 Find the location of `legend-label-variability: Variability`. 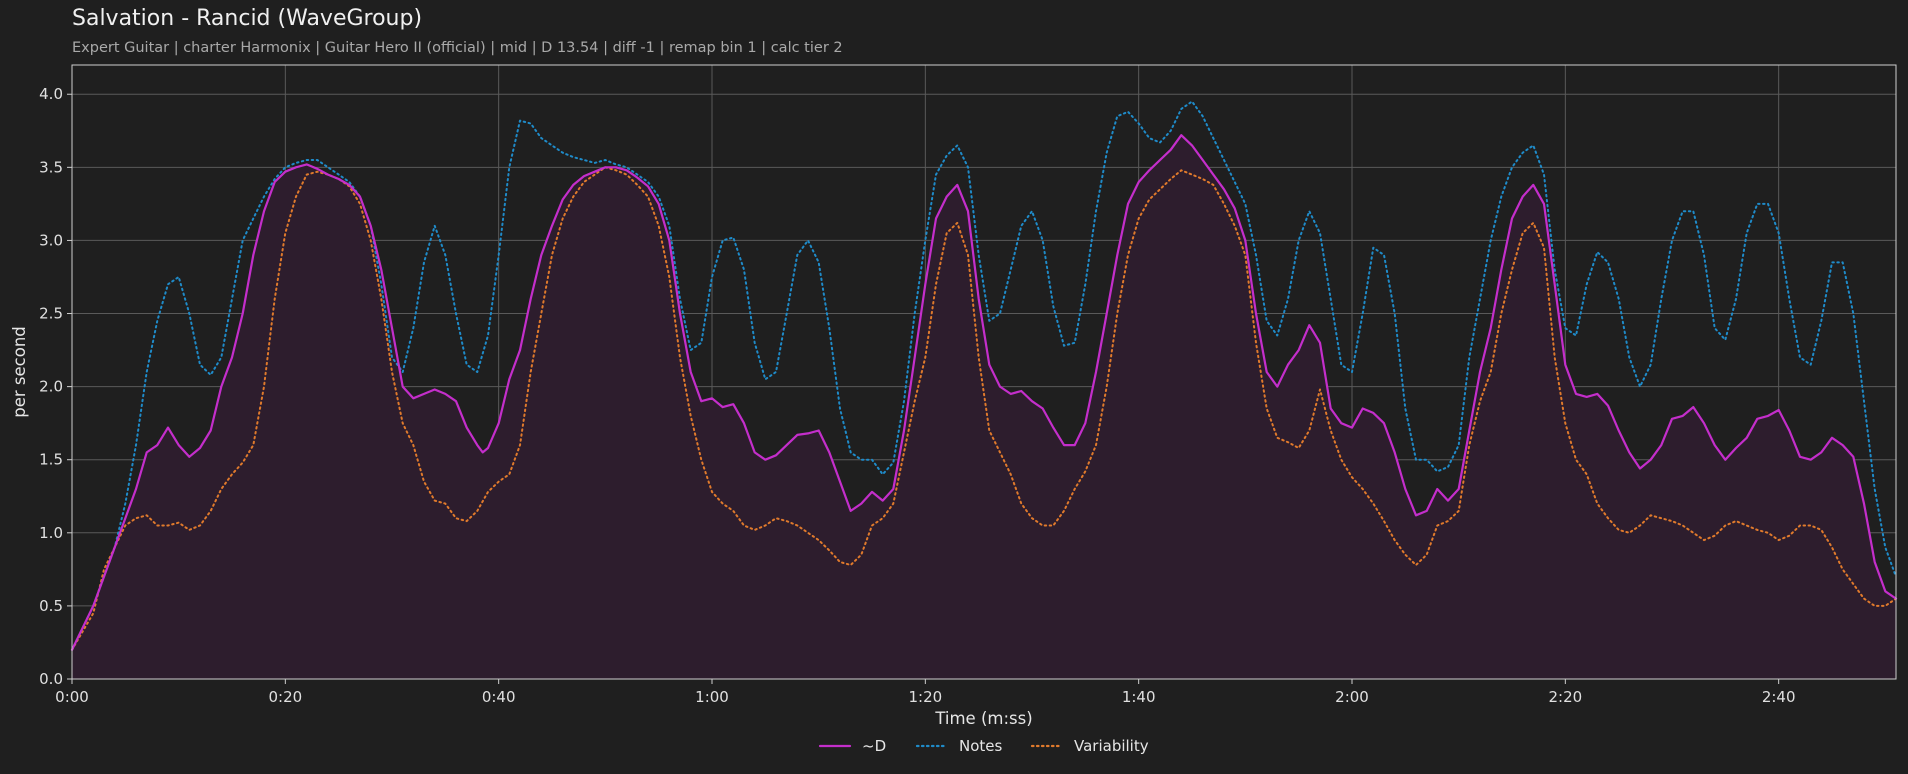

legend-label-variability: Variability is located at coordinates (1111, 746).